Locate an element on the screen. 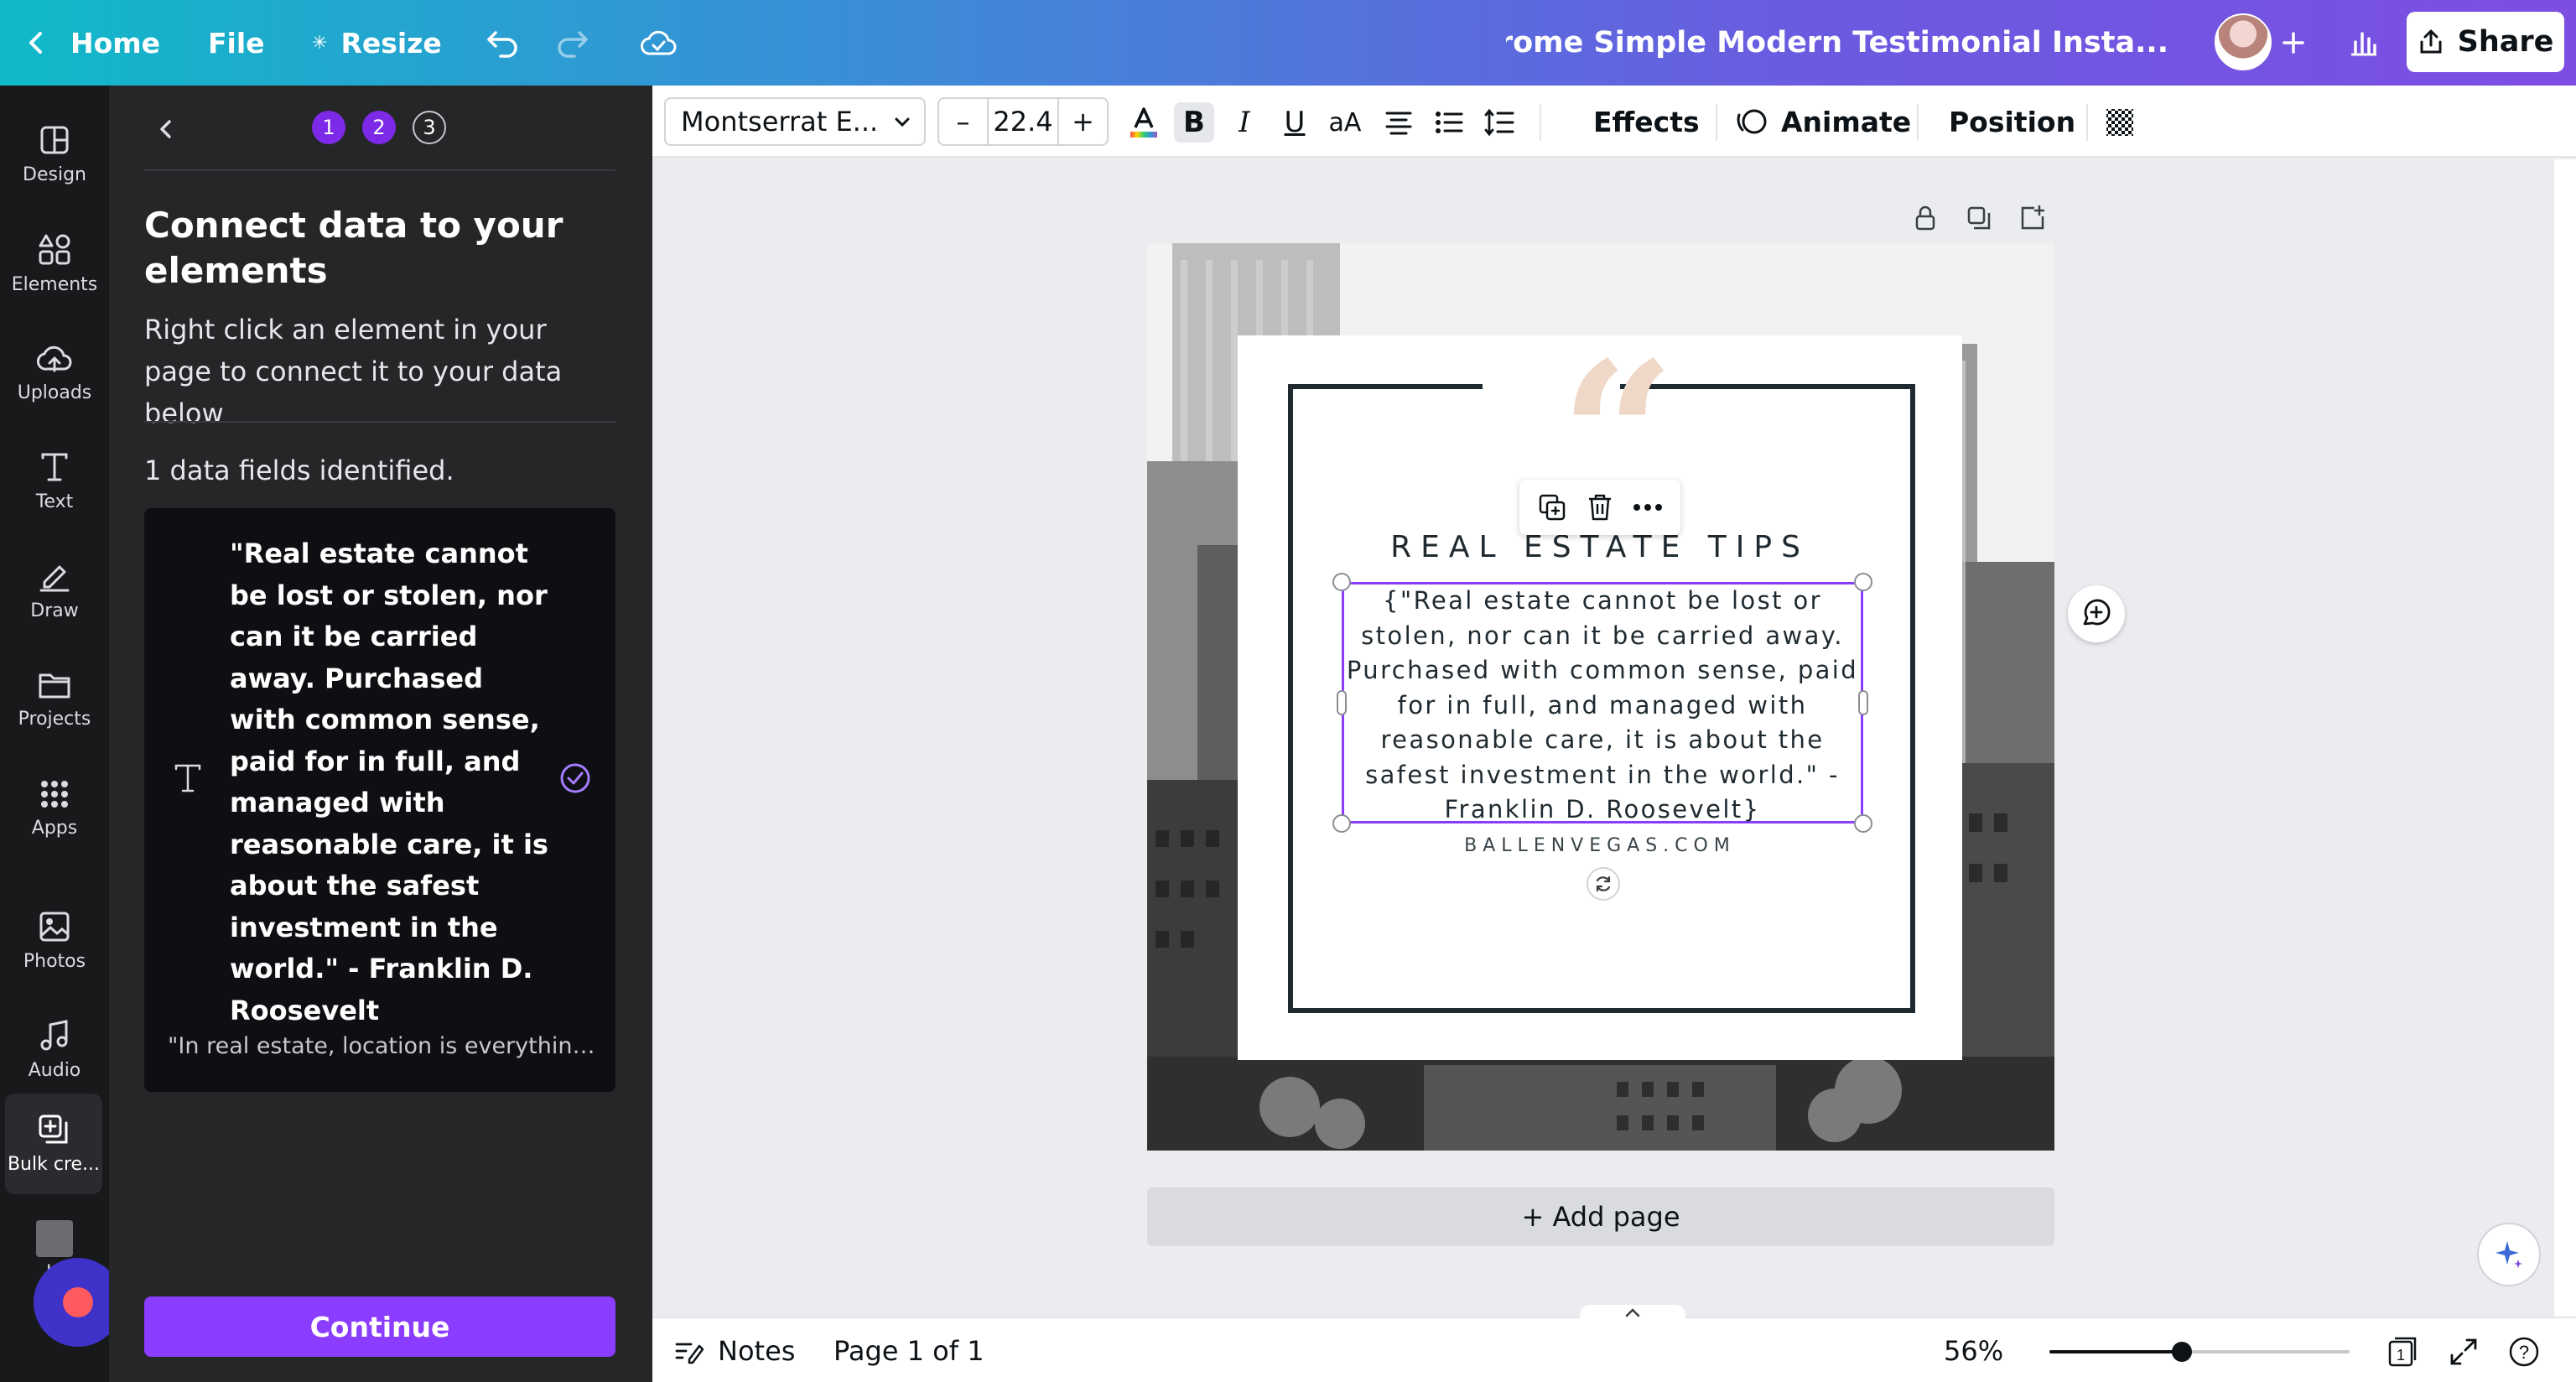  lock-icon is located at coordinates (1925, 218).